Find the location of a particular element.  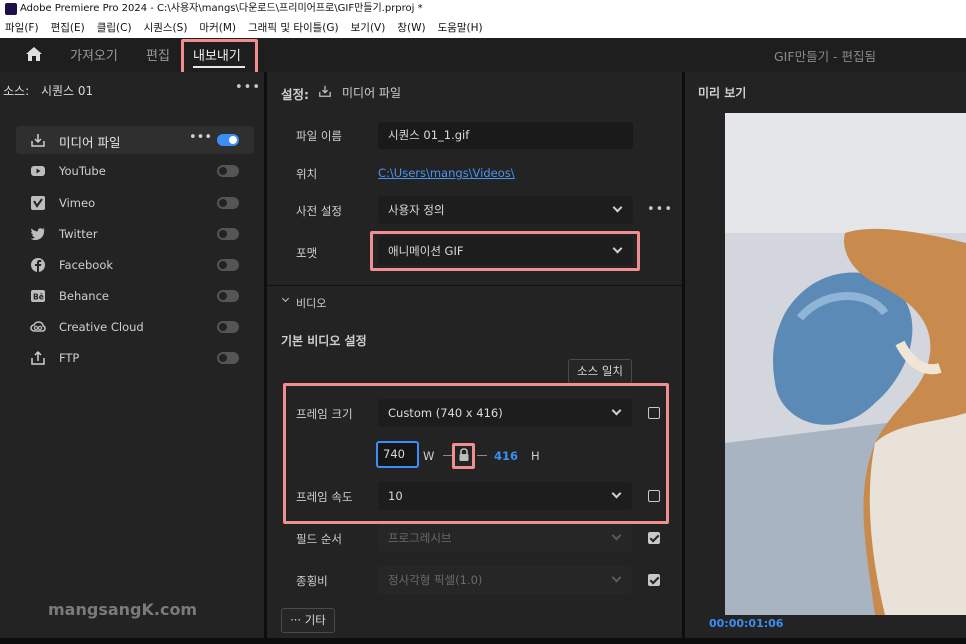

source-sequence-name: 시퀀스 01 is located at coordinates (67, 91).